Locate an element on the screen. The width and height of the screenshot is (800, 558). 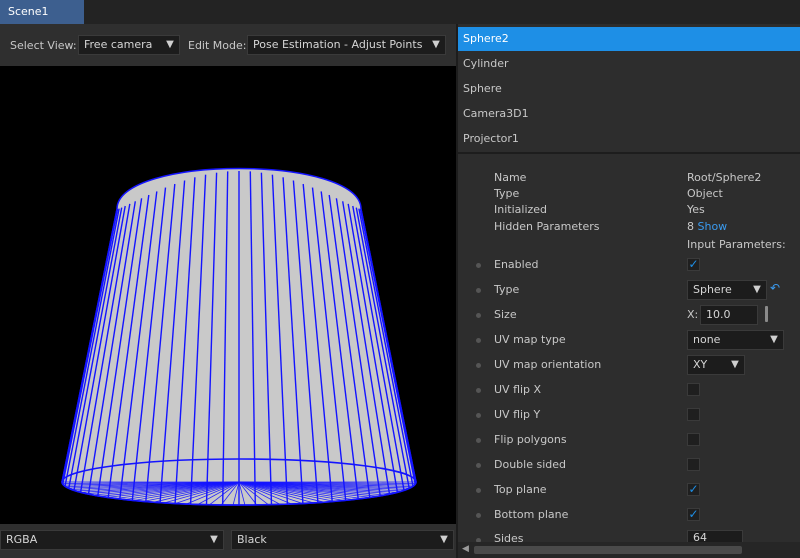
horizontal-scrollbar: ◀ is located at coordinates (629, 550).